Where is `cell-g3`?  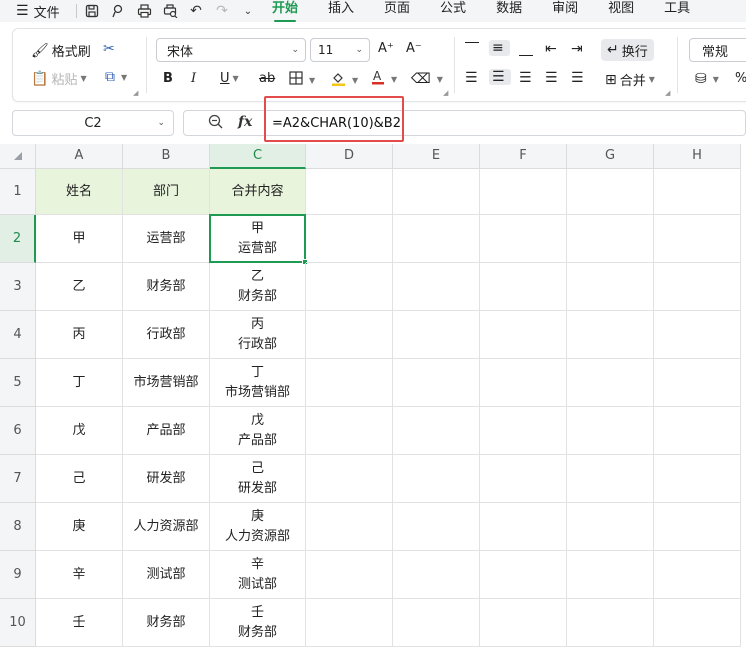
cell-g3 is located at coordinates (610, 287).